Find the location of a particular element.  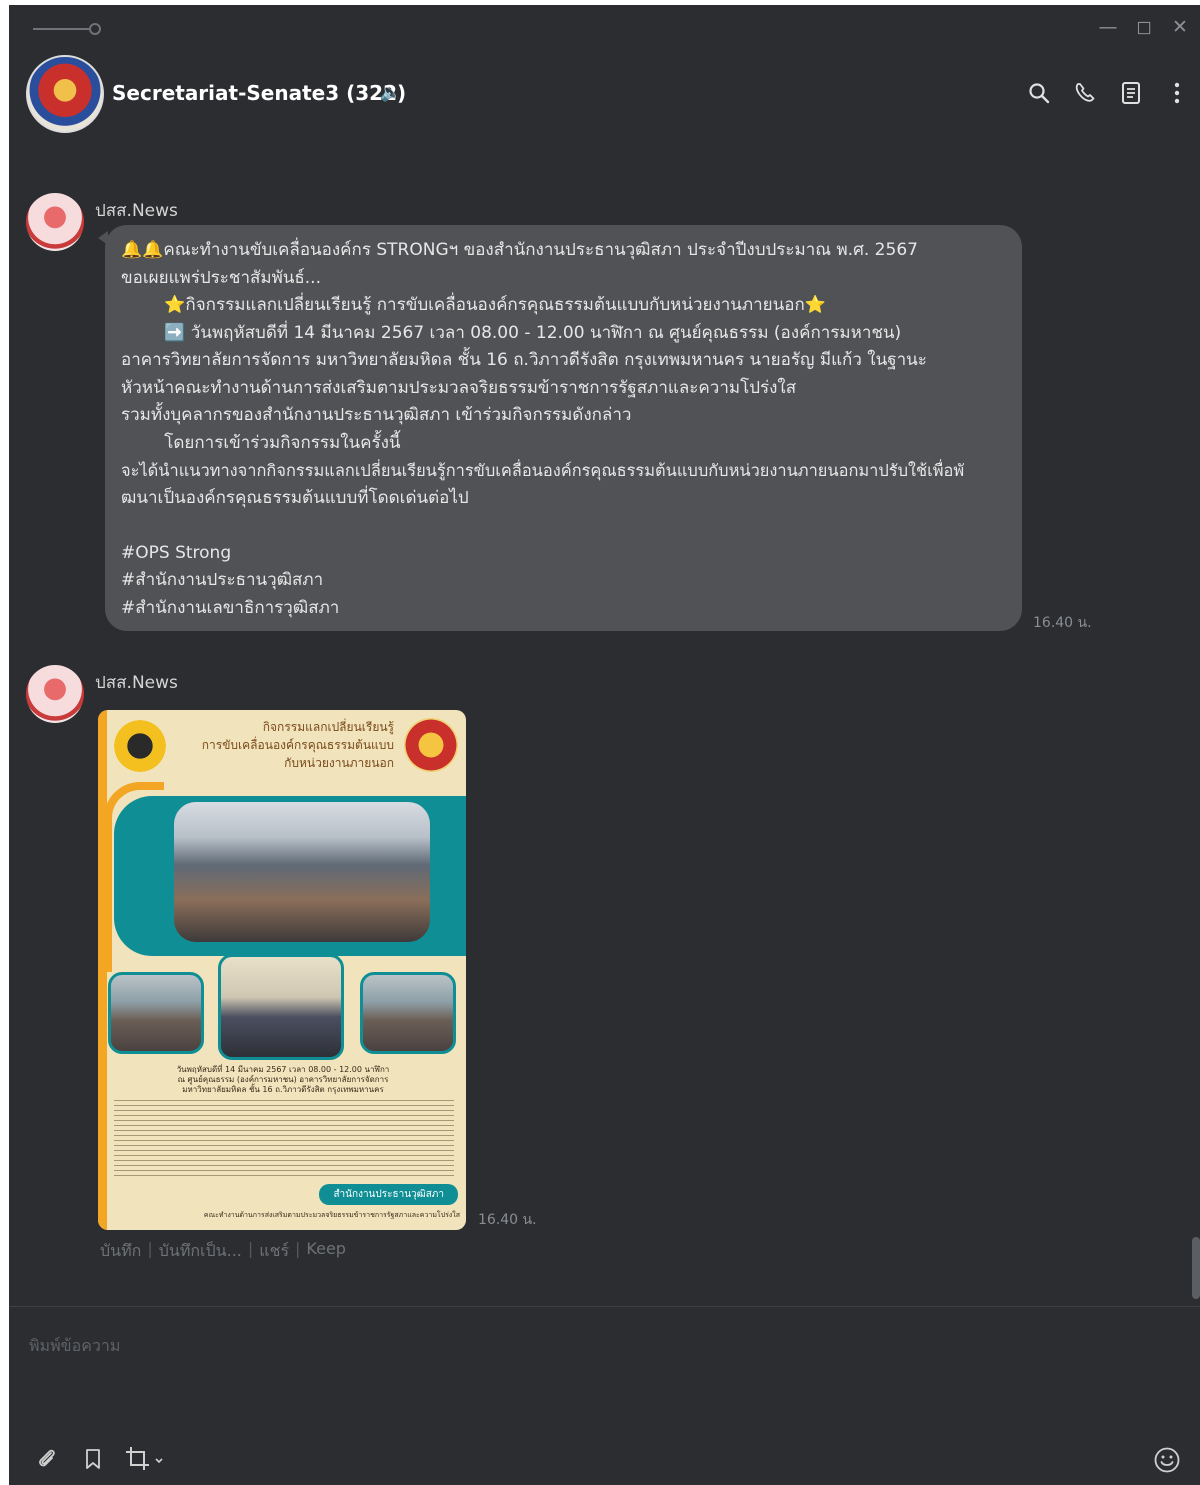

pin-icon is located at coordinates (69, 29).